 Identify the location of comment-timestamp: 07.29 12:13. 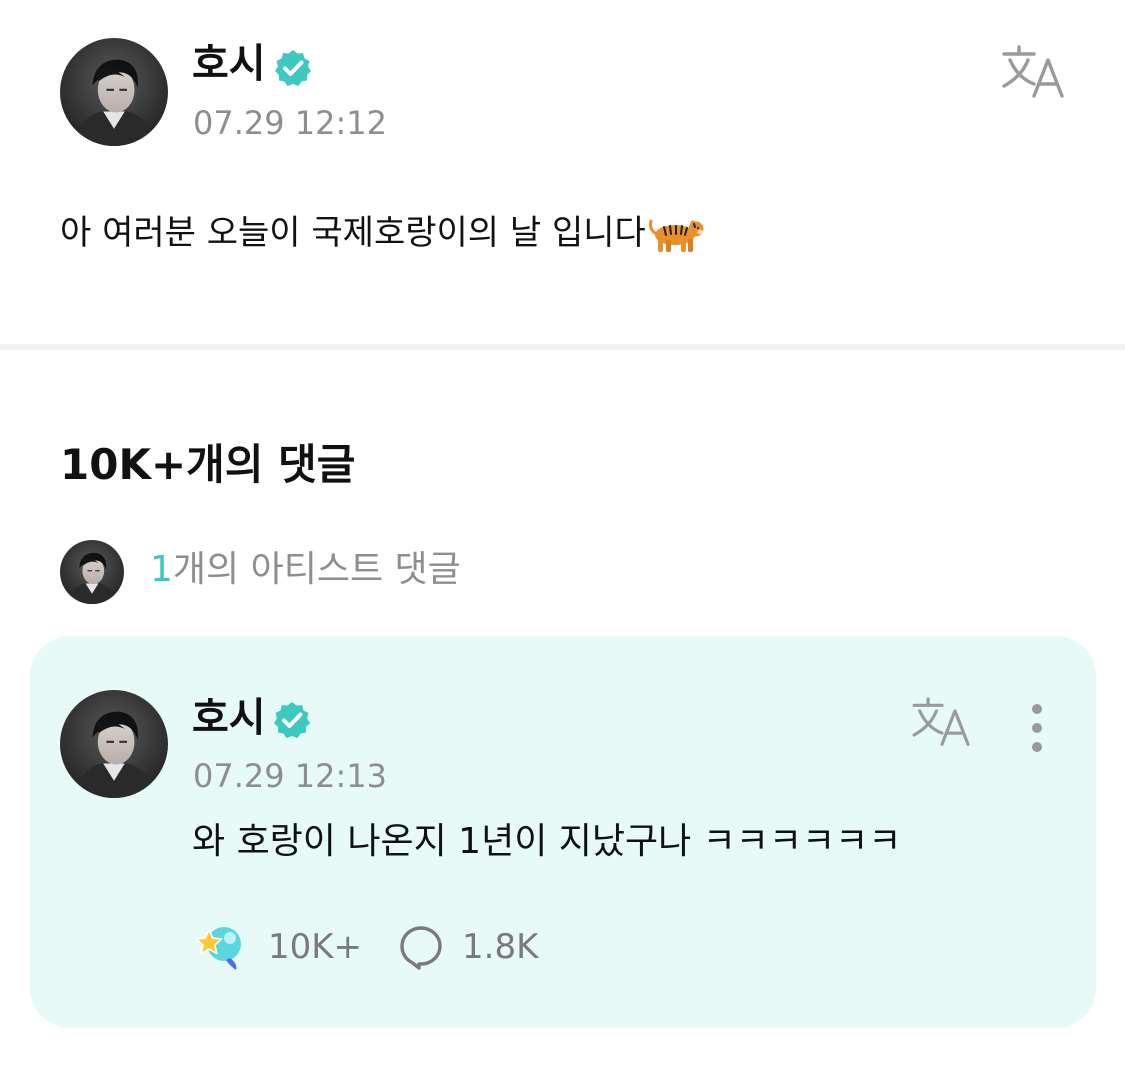
(290, 776).